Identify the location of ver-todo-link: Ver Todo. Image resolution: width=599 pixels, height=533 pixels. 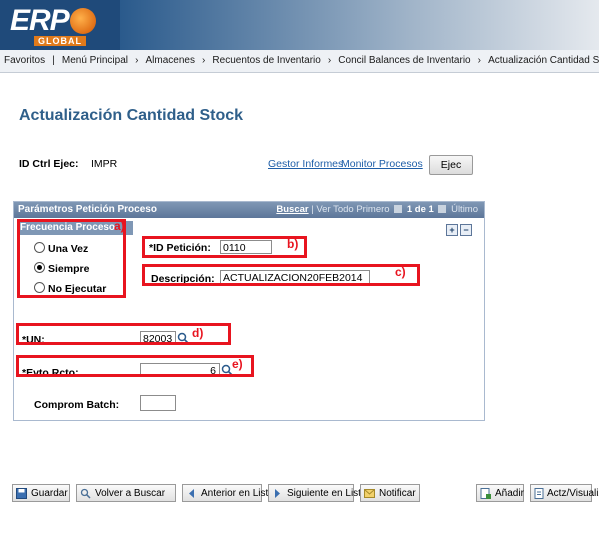
(334, 209).